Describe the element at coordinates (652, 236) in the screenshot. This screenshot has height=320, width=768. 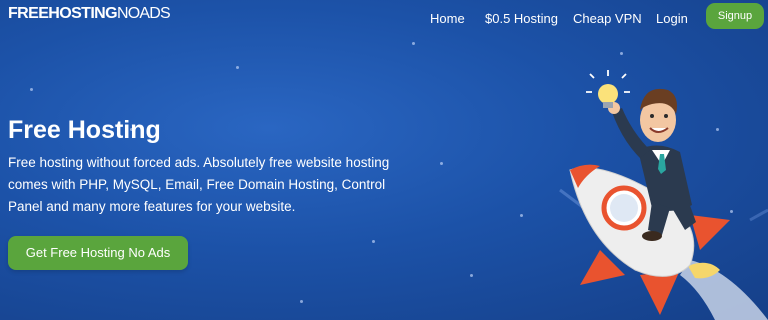
I see `man-shoe` at that location.